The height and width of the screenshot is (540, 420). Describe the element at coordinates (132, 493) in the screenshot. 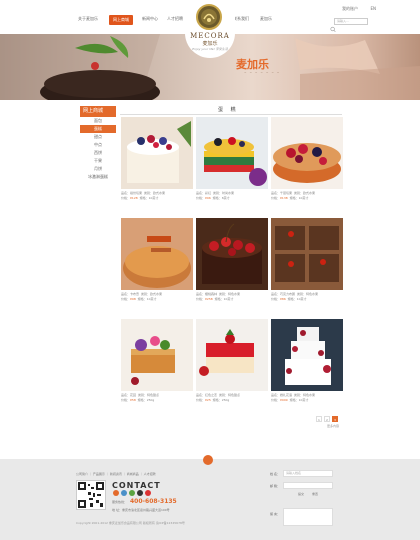

I see `wechat-icon` at that location.